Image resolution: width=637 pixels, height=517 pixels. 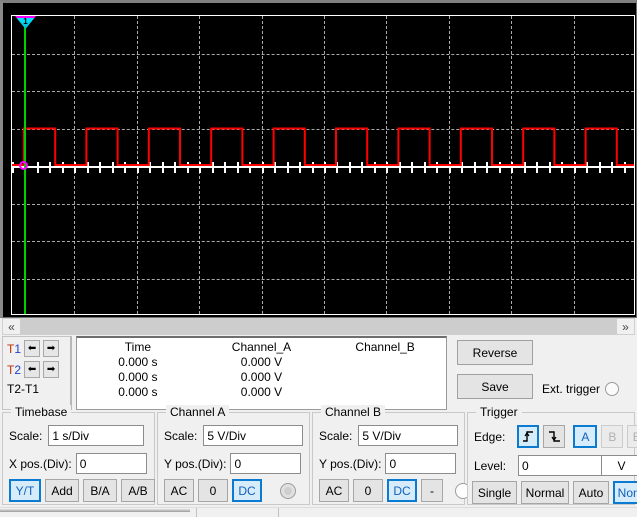 I want to click on channel-a-coupling-buttons: AC 0 DC, so click(x=230, y=490).